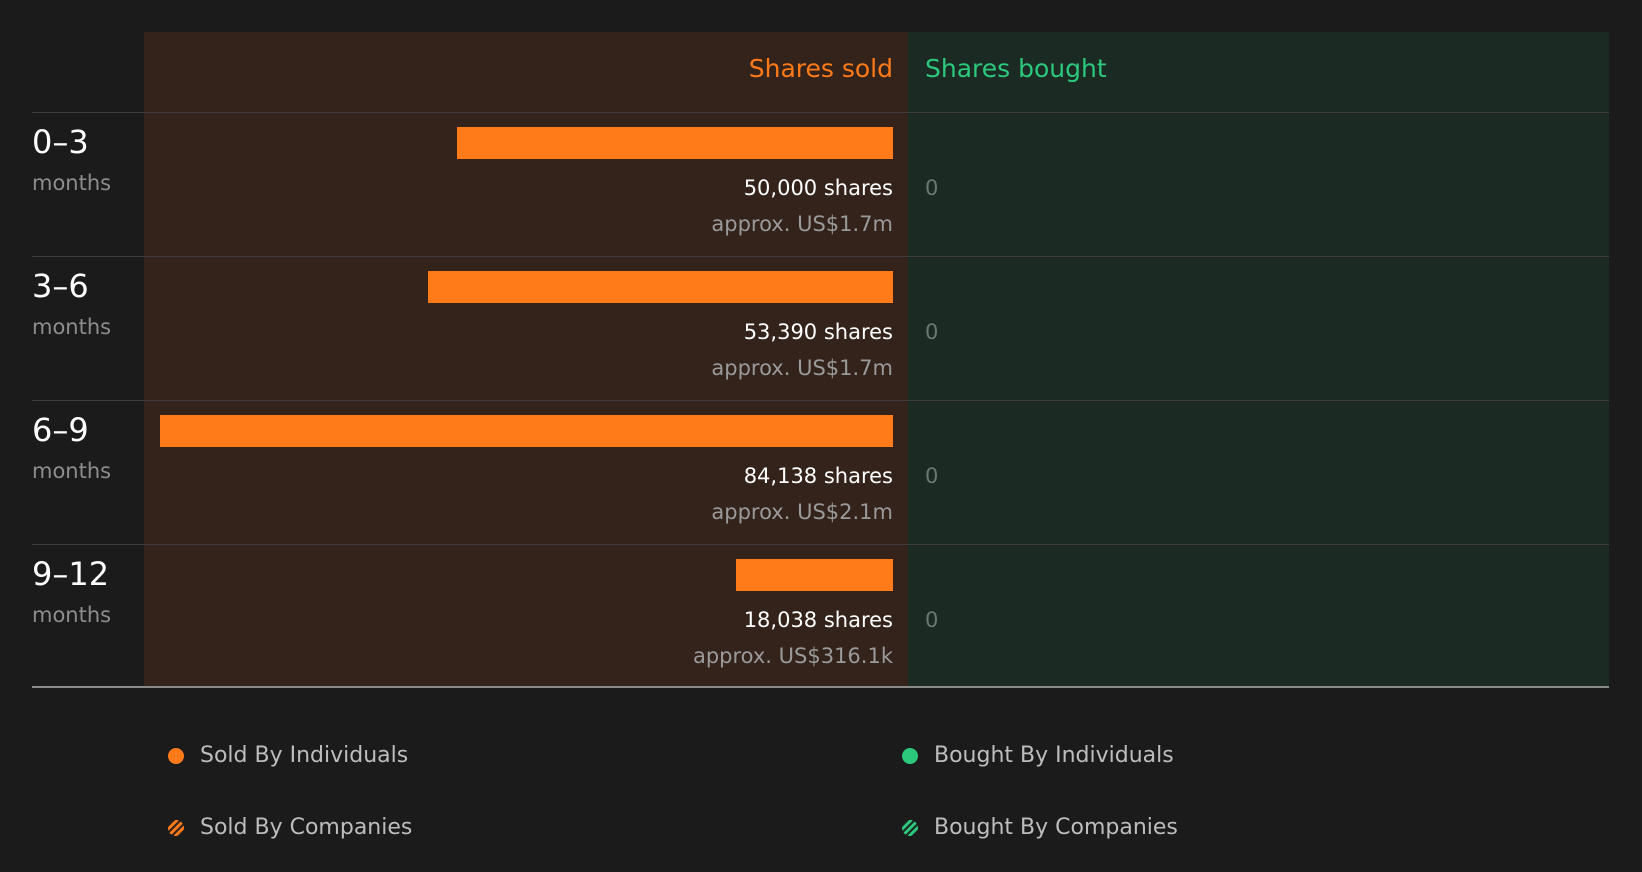 Image resolution: width=1642 pixels, height=872 pixels. Describe the element at coordinates (818, 332) in the screenshot. I see `shares-sold-value: 53,390 shares` at that location.